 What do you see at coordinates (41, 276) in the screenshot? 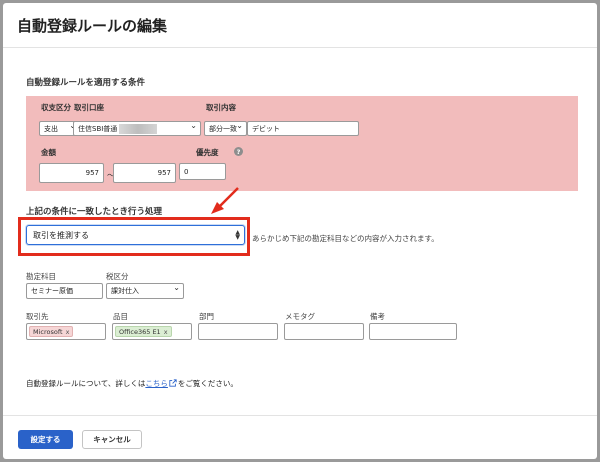
I see `account-item-label: 勘定科目` at bounding box center [41, 276].